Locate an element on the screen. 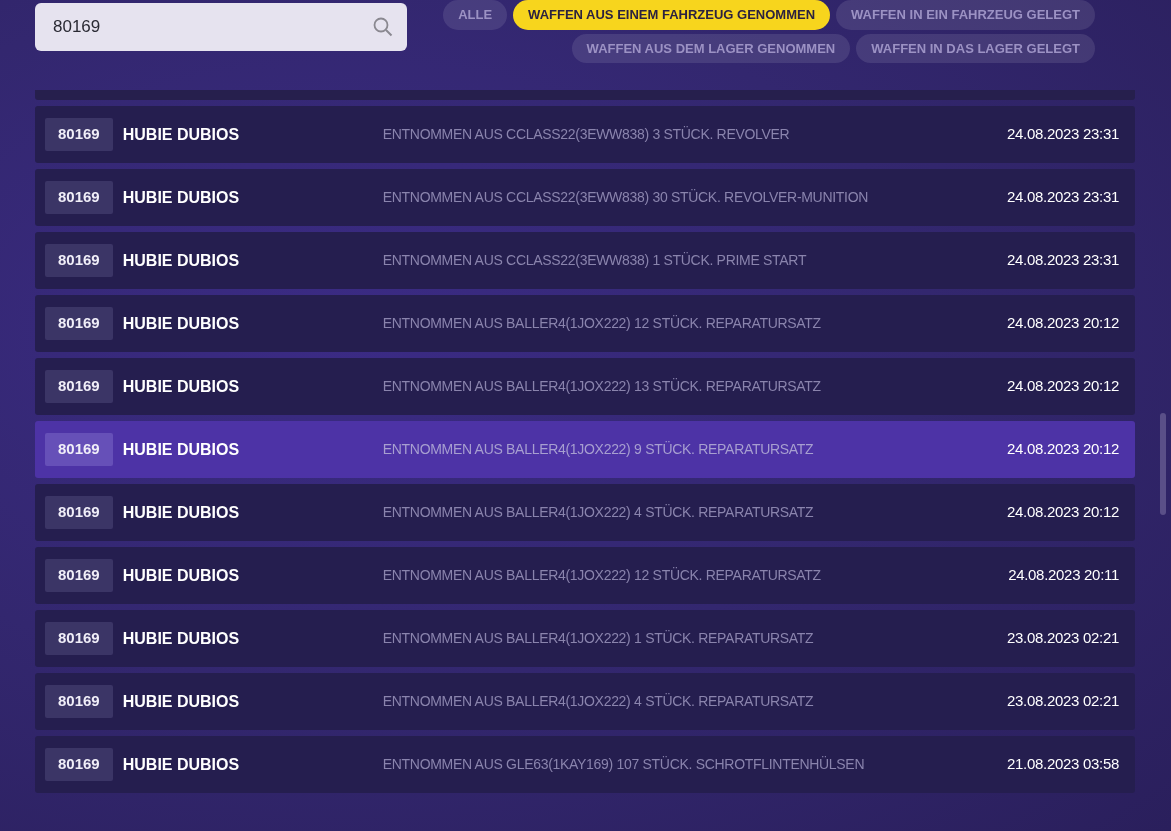  log-row: 80169 HUBIE DUBIOS ENTNOMMEN AUS BALLER4(1JOX222) 12 STÜCK. REPARATURSATZ 24.08.2023 20:11 is located at coordinates (585, 575).